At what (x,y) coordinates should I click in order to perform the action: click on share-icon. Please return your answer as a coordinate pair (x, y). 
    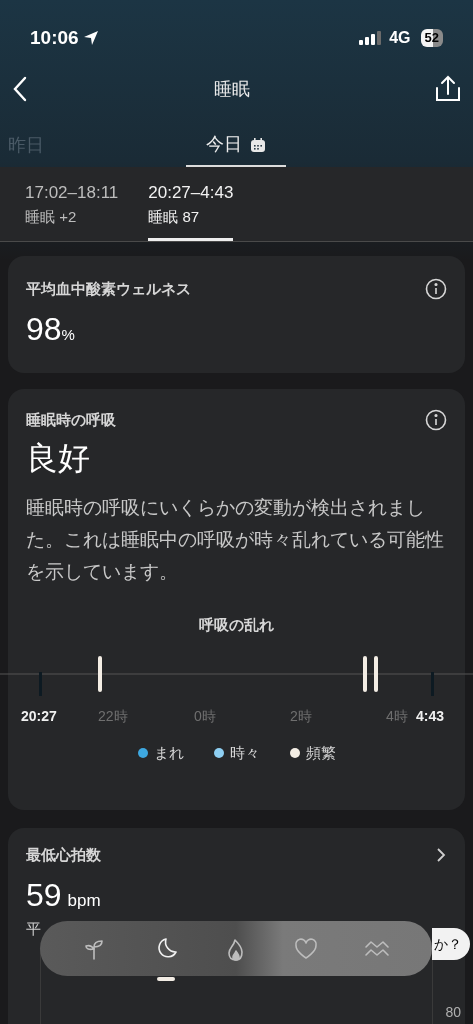
    Looking at the image, I should click on (448, 89).